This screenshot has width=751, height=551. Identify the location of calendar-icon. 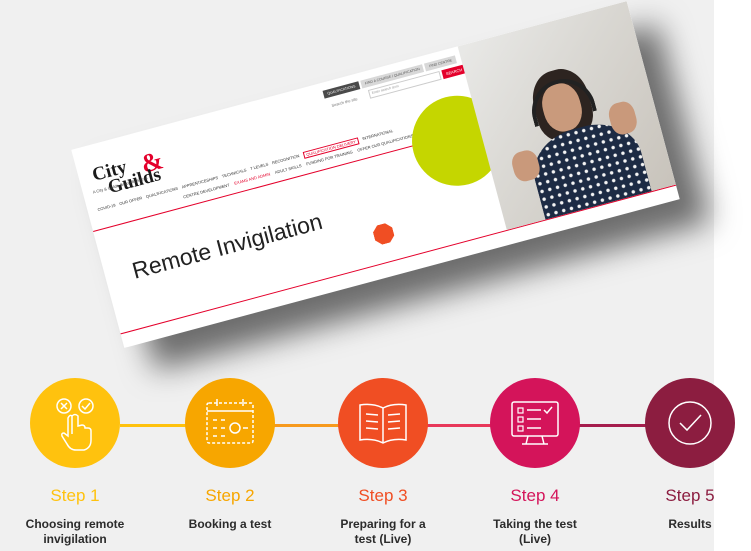
(230, 421).